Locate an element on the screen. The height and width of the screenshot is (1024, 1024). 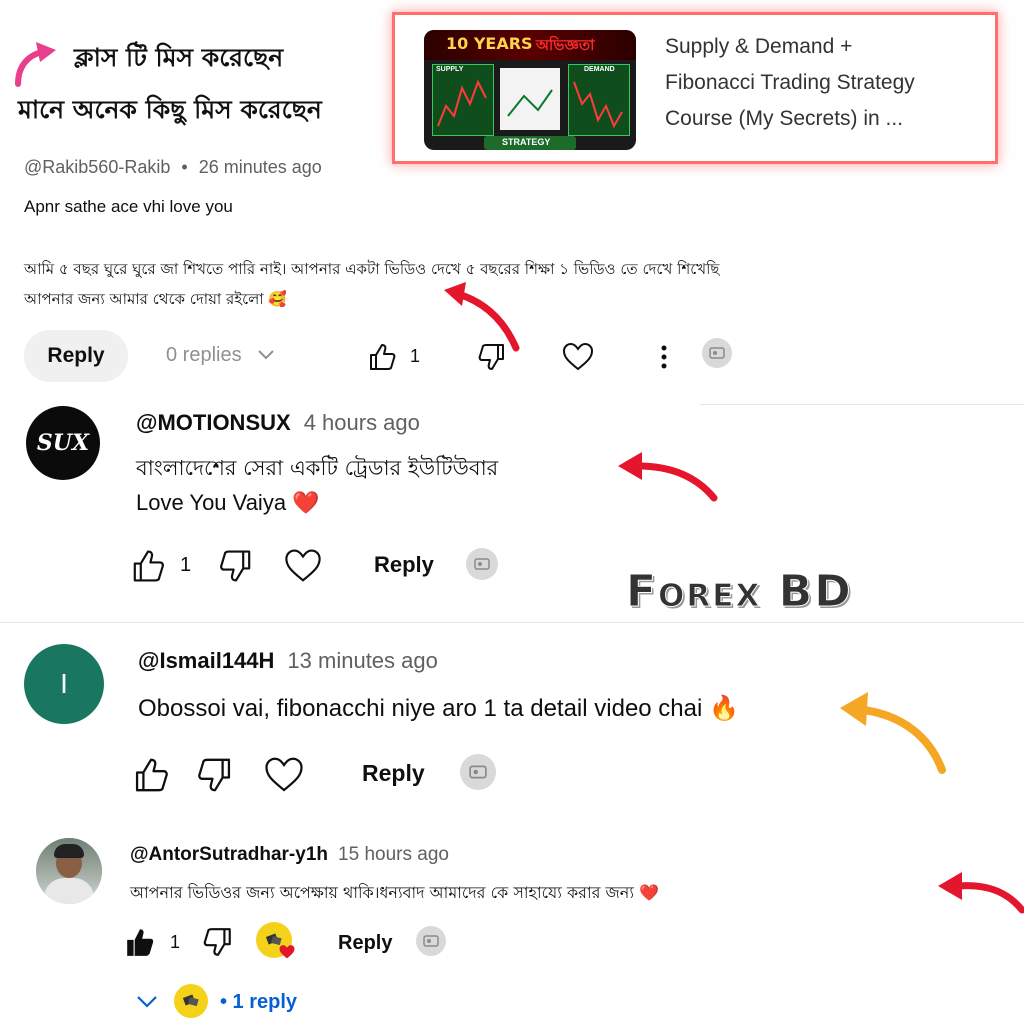
comment2-like-icon is located at coordinates (148, 566).